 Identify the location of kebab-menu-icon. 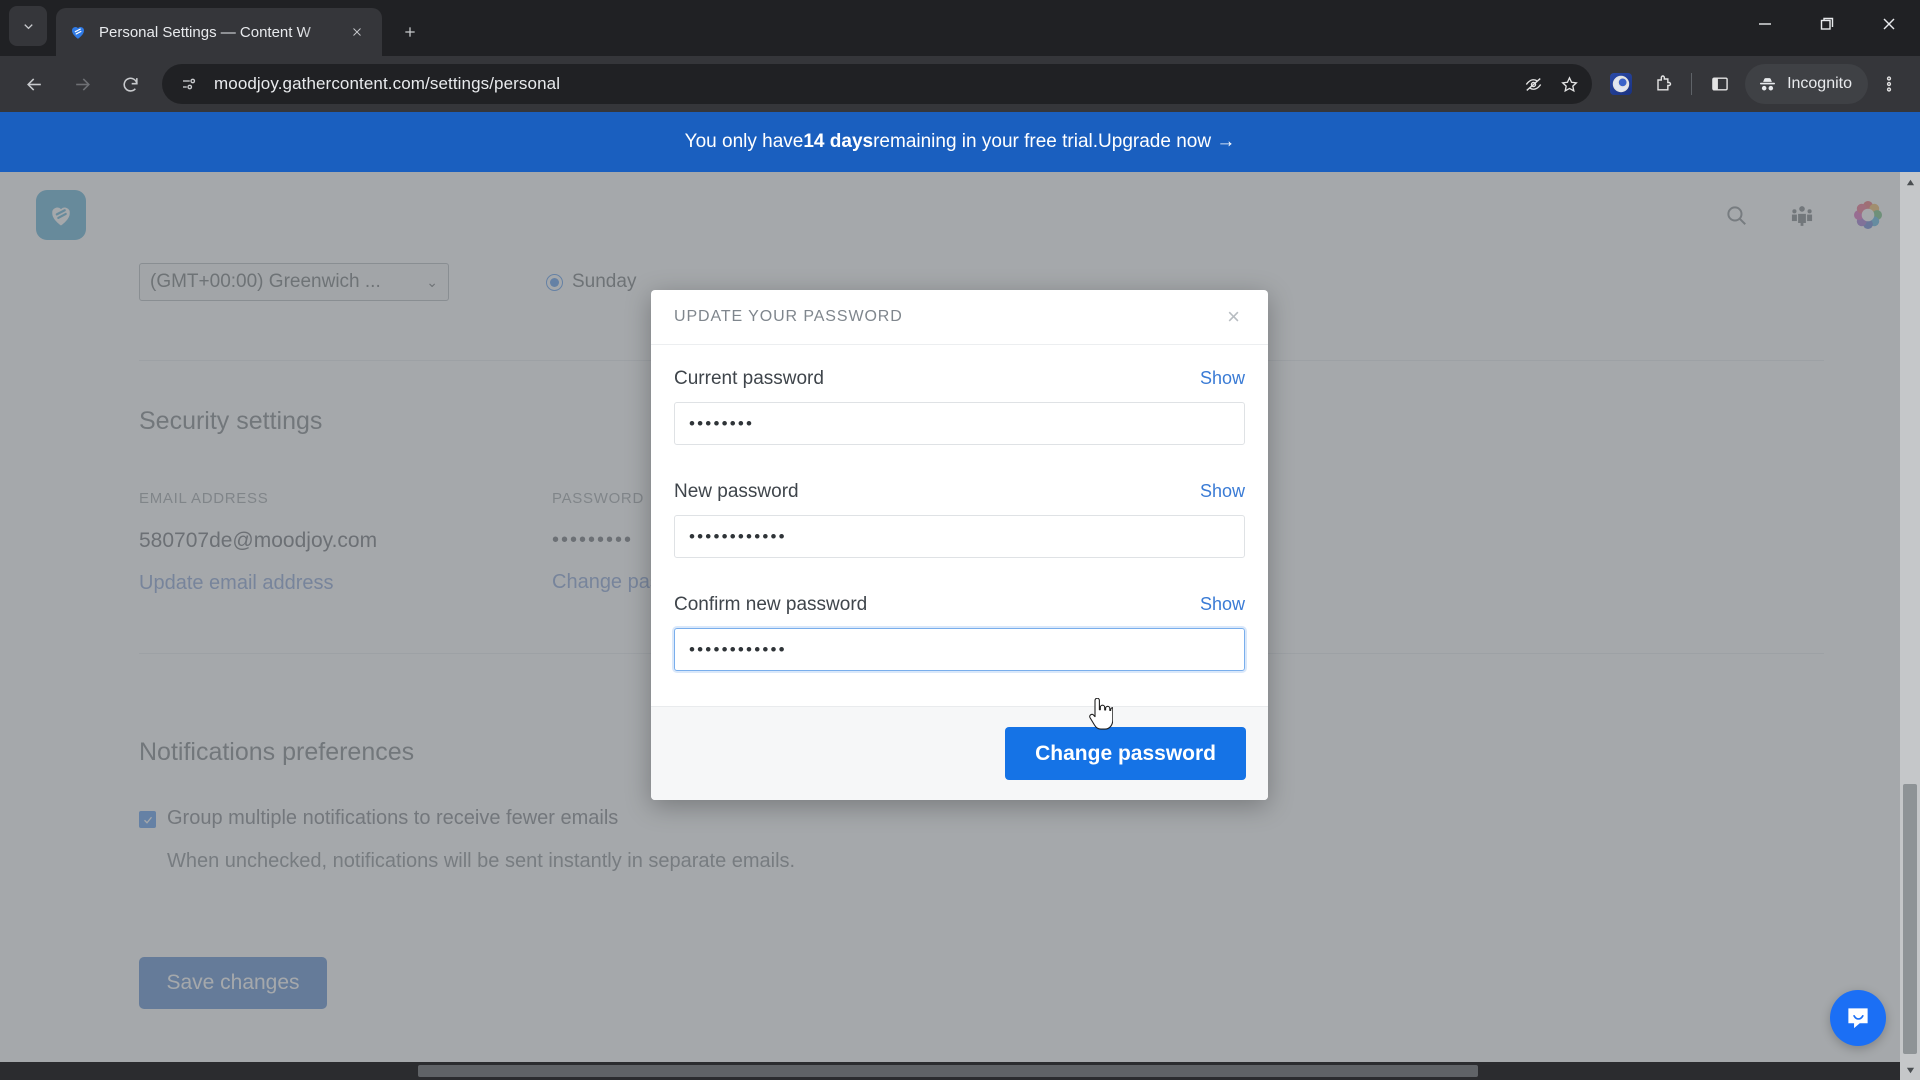
(1889, 84).